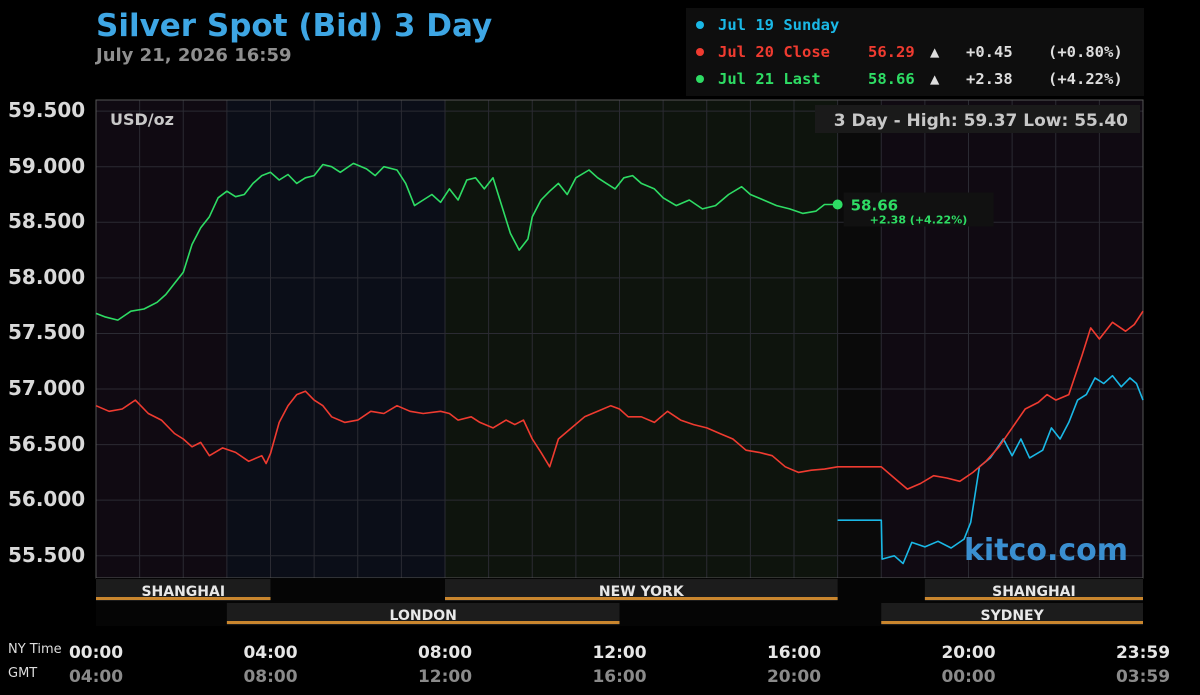  I want to click on last-change-label: +2.38 (+4.22%), so click(919, 219).